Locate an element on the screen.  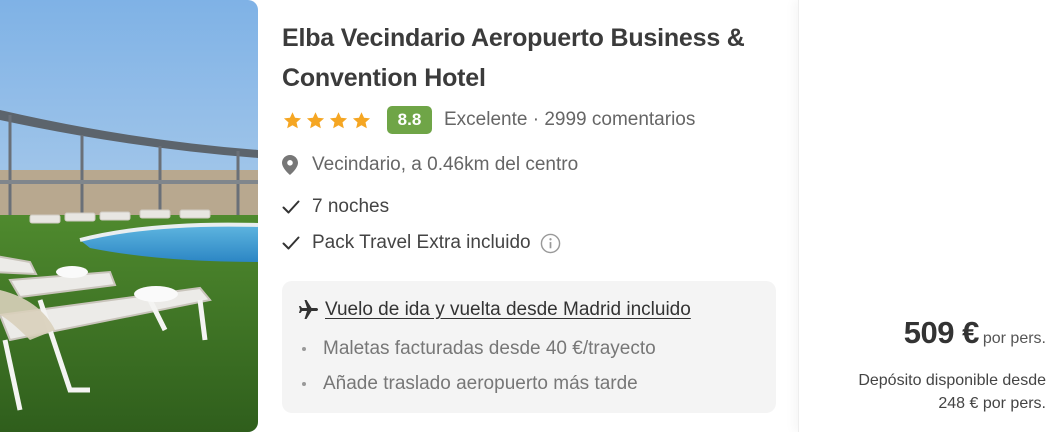
pack-row: Pack Travel Extra incluido is located at coordinates (421, 243).